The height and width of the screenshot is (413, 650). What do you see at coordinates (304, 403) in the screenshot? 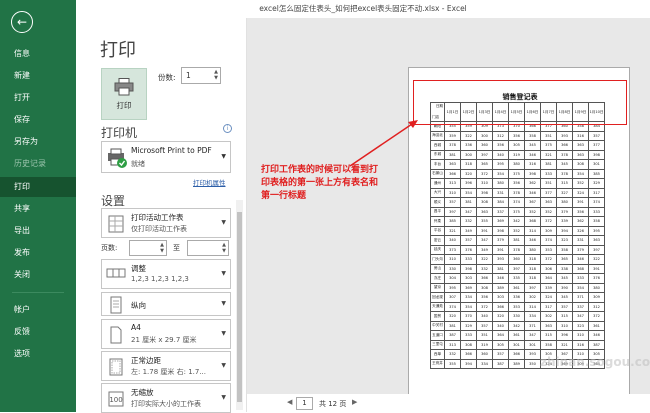
I see `current-page-input: 1` at bounding box center [304, 403].